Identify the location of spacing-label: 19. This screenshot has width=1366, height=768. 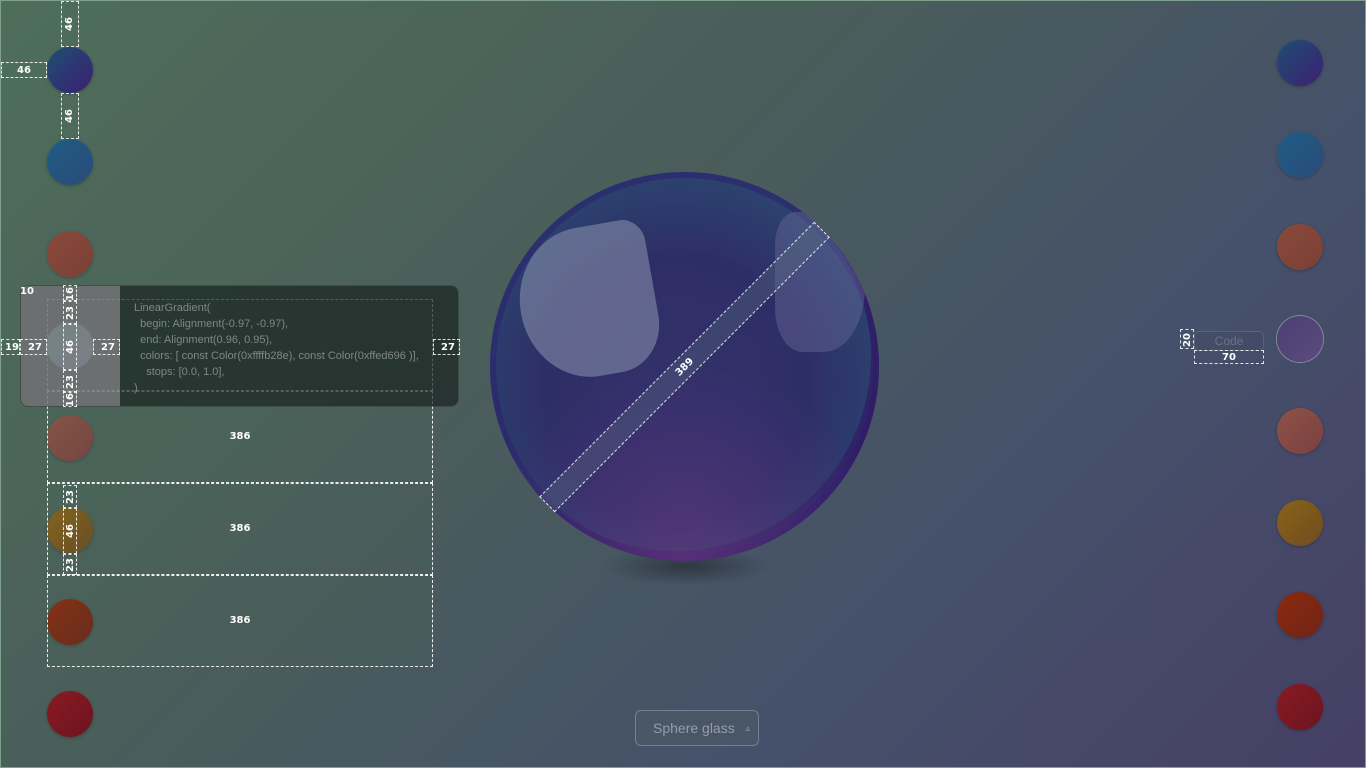
(12, 347).